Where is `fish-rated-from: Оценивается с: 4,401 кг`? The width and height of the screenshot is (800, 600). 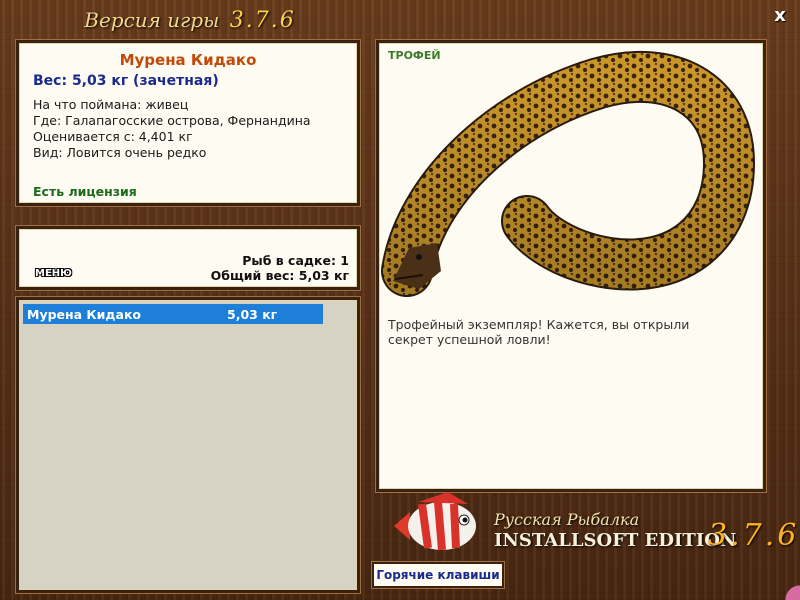 fish-rated-from: Оценивается с: 4,401 кг is located at coordinates (113, 136).